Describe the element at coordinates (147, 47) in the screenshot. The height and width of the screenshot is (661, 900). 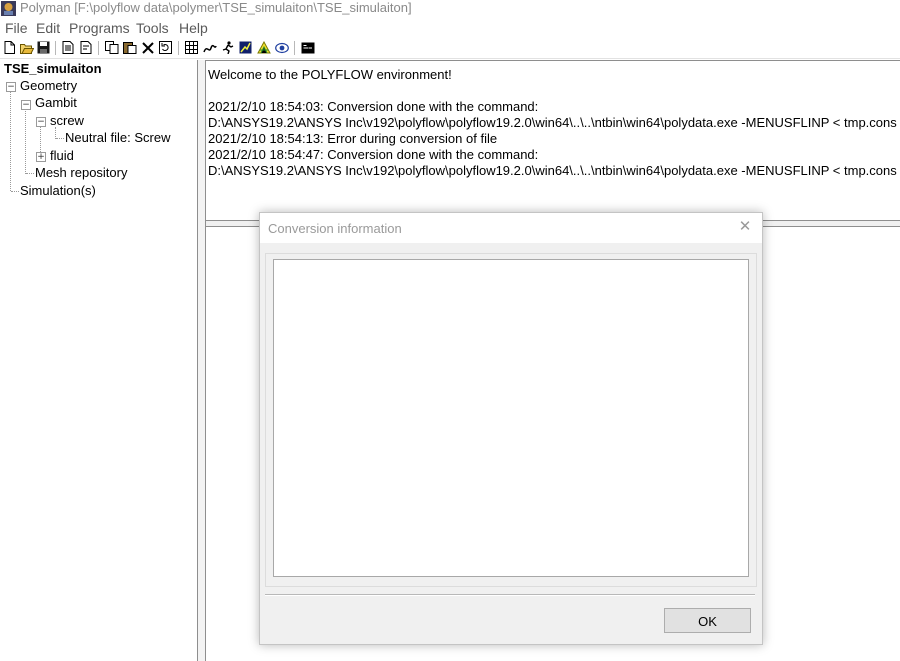
I see `delete-icon` at that location.